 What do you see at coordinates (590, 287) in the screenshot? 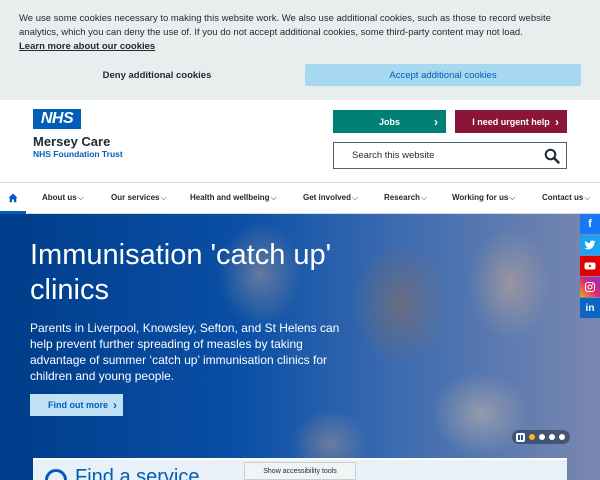
I see `instagram-icon` at bounding box center [590, 287].